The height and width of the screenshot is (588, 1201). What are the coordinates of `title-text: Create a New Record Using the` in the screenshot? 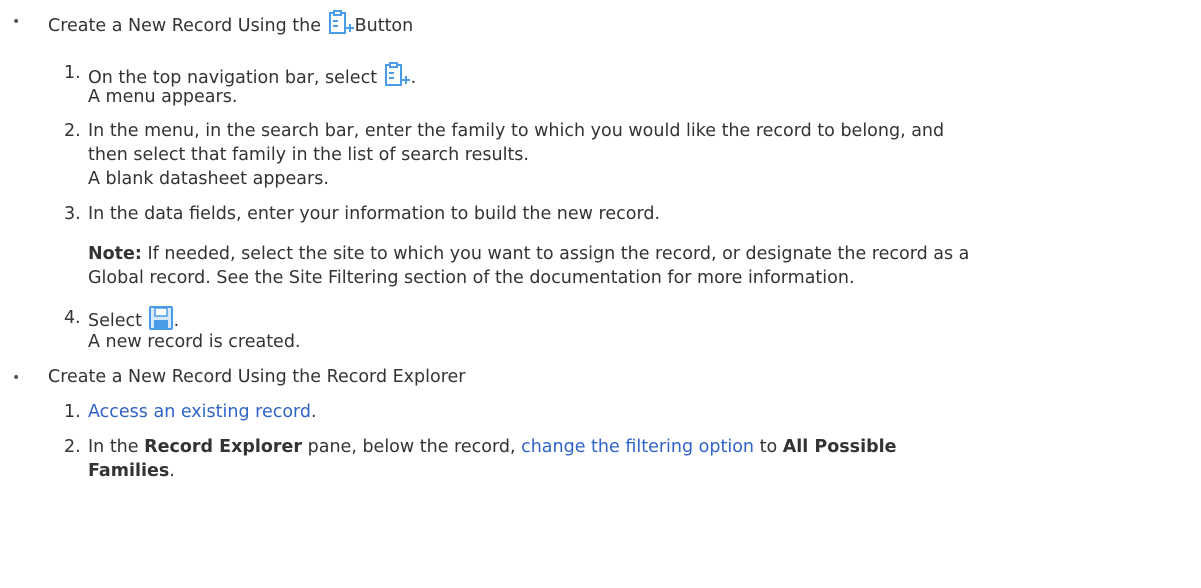 It's located at (185, 26).